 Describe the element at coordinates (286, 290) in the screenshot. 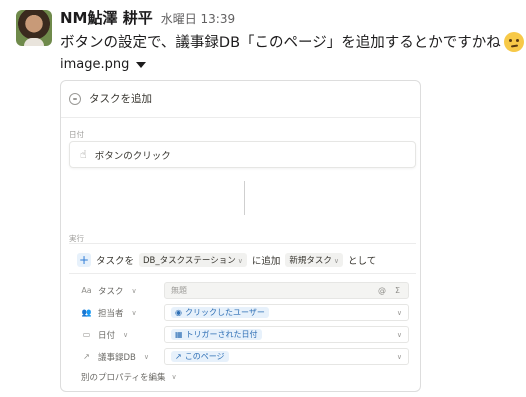

I see `property-value: 無題 @ Σ` at that location.